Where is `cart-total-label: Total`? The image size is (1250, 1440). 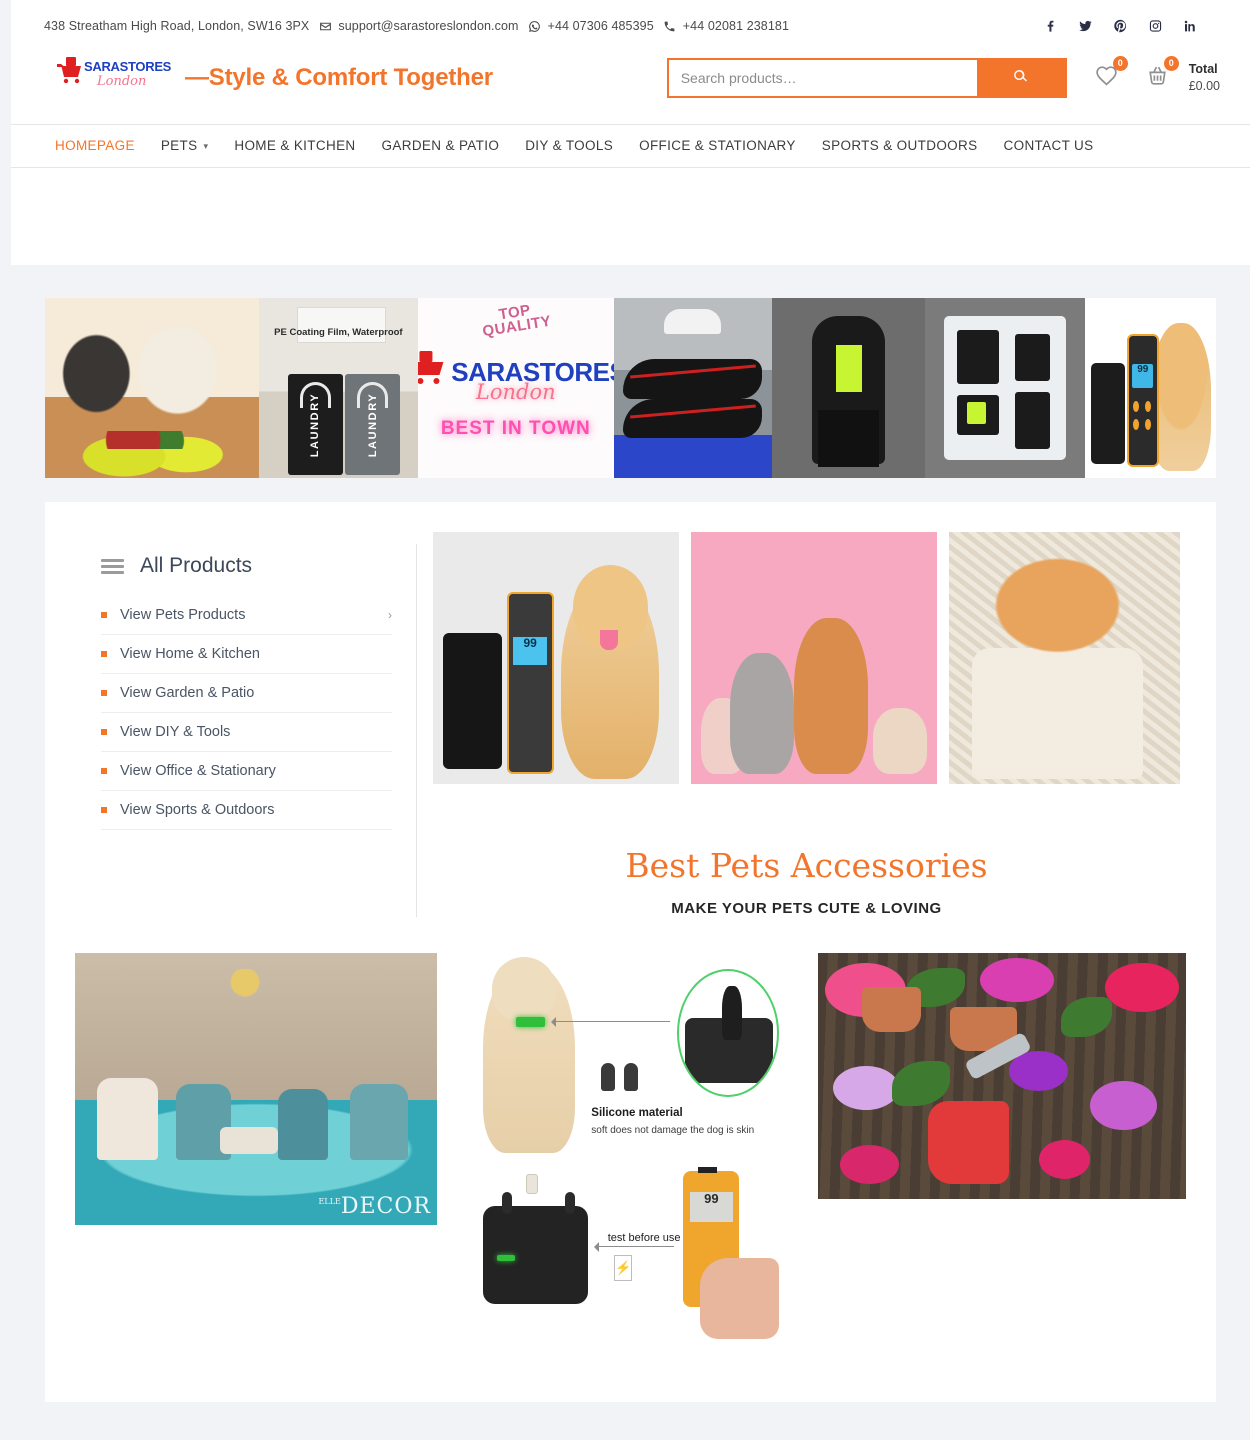 cart-total-label: Total is located at coordinates (1203, 69).